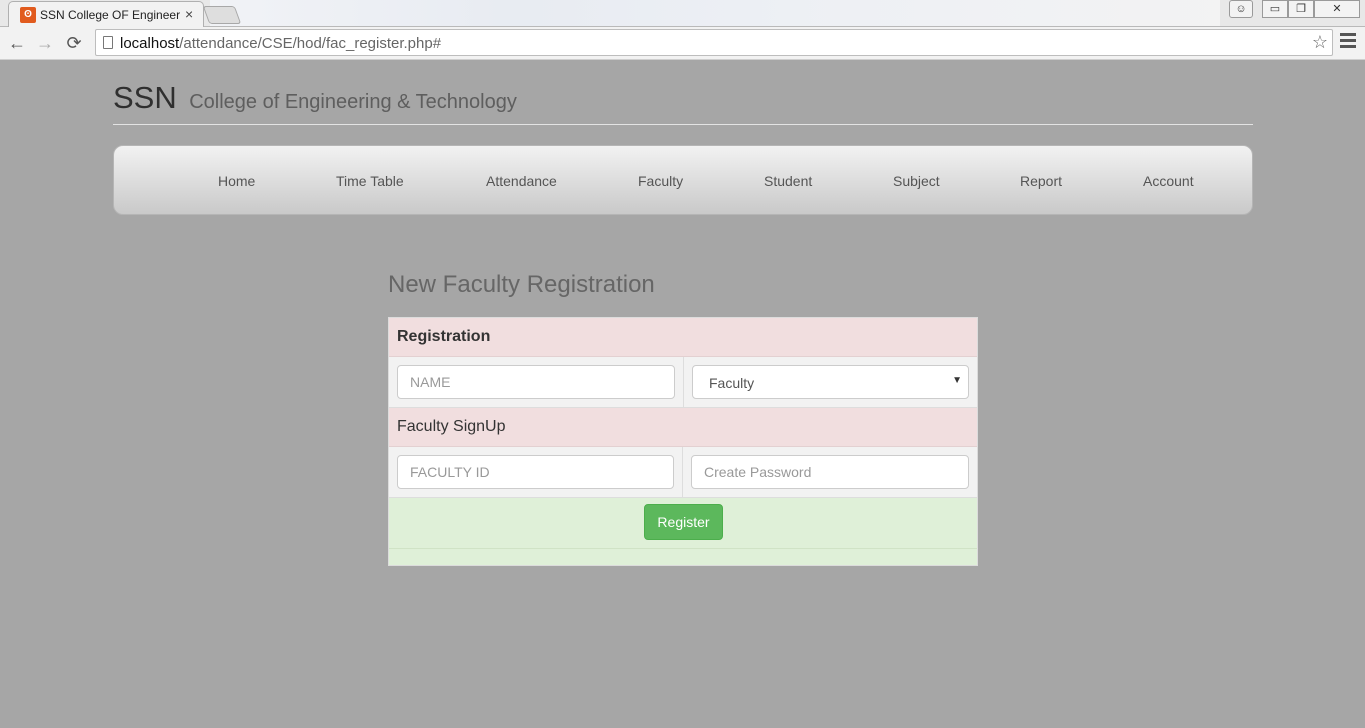 The image size is (1365, 728). Describe the element at coordinates (353, 102) in the screenshot. I see `brand-subtitle: College of Engineering & Technology` at that location.